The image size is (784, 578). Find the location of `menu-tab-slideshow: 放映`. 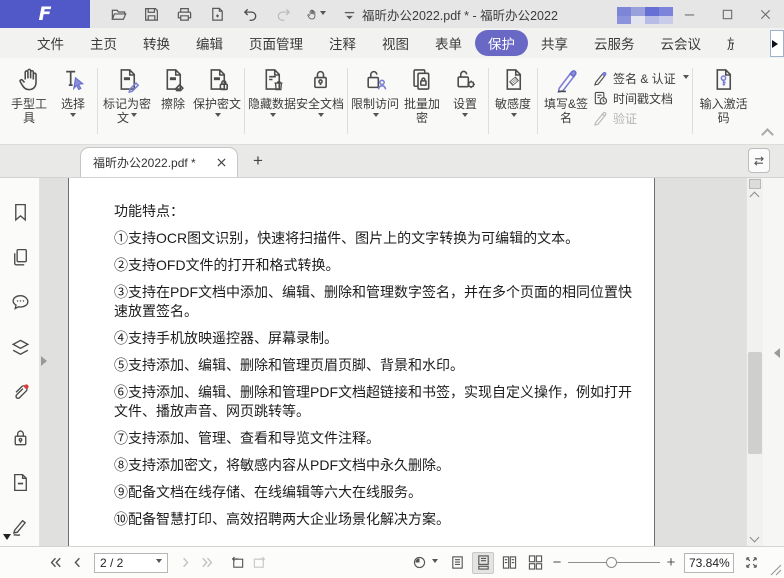

menu-tab-slideshow: 放映 is located at coordinates (724, 43).